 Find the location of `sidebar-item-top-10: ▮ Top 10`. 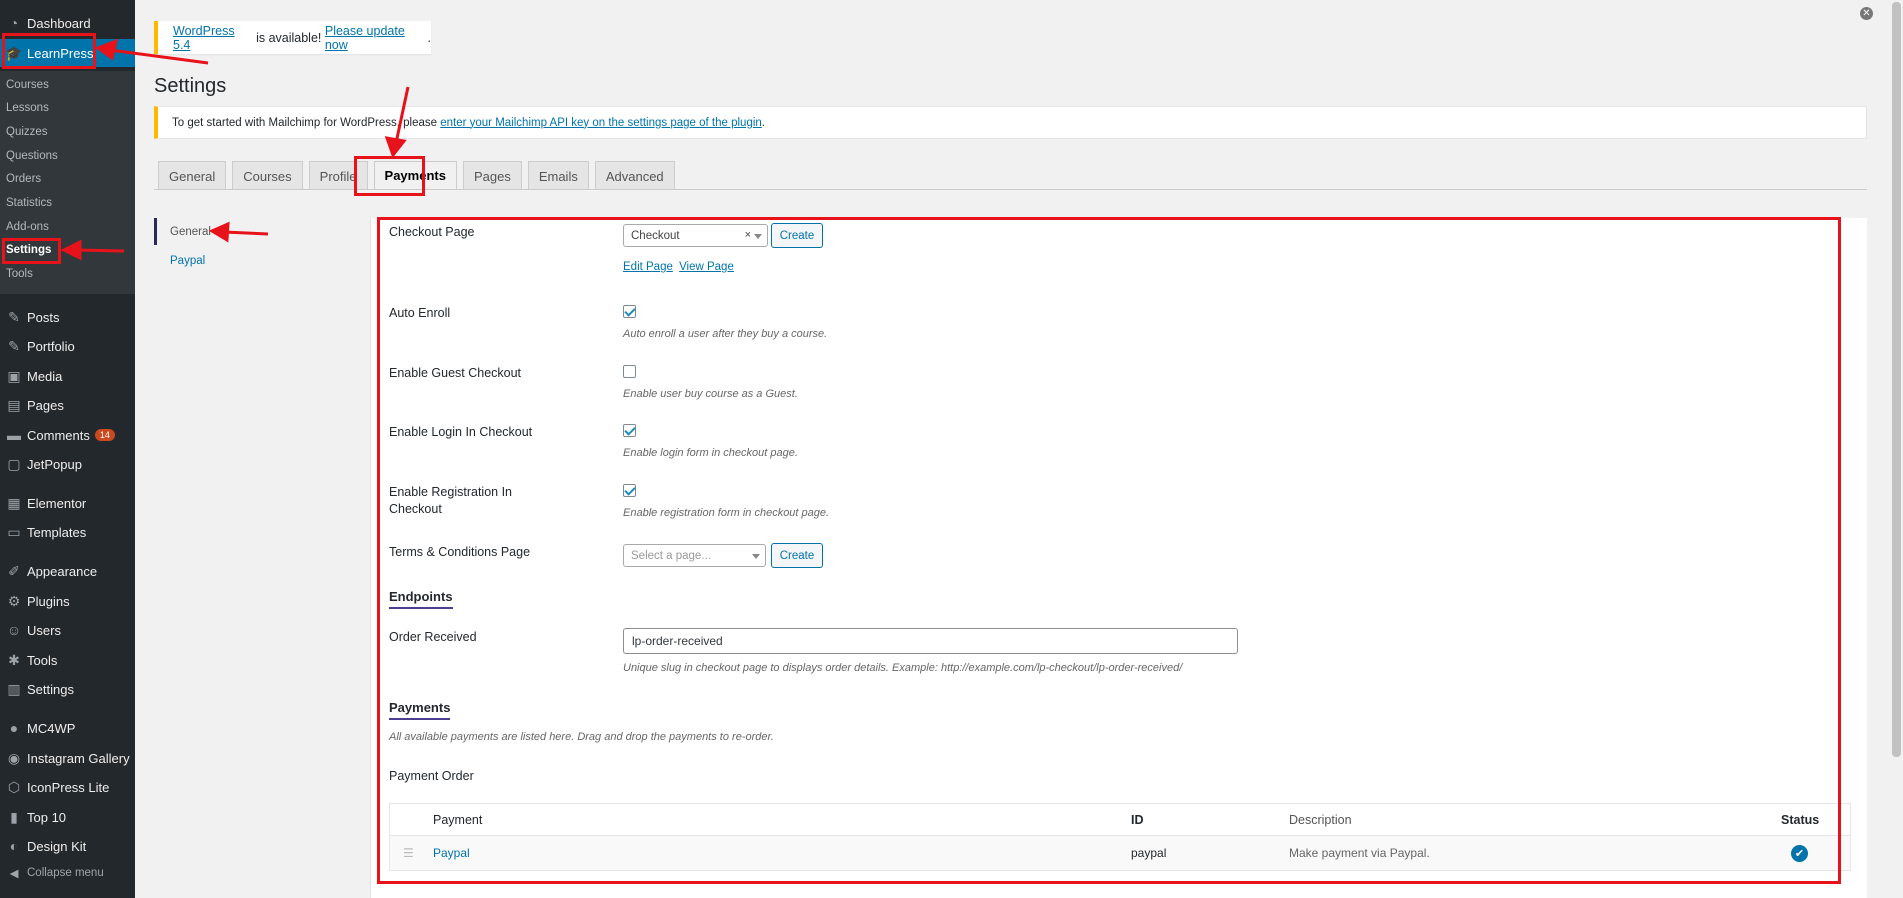

sidebar-item-top-10: ▮ Top 10 is located at coordinates (67, 817).